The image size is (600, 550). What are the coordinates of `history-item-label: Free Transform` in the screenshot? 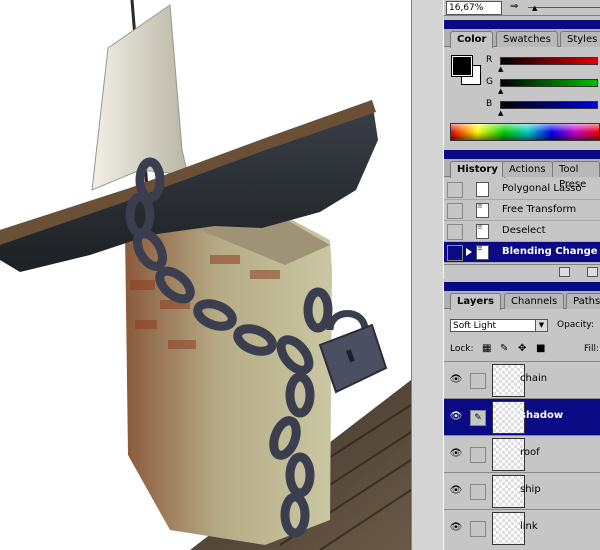 It's located at (539, 209).